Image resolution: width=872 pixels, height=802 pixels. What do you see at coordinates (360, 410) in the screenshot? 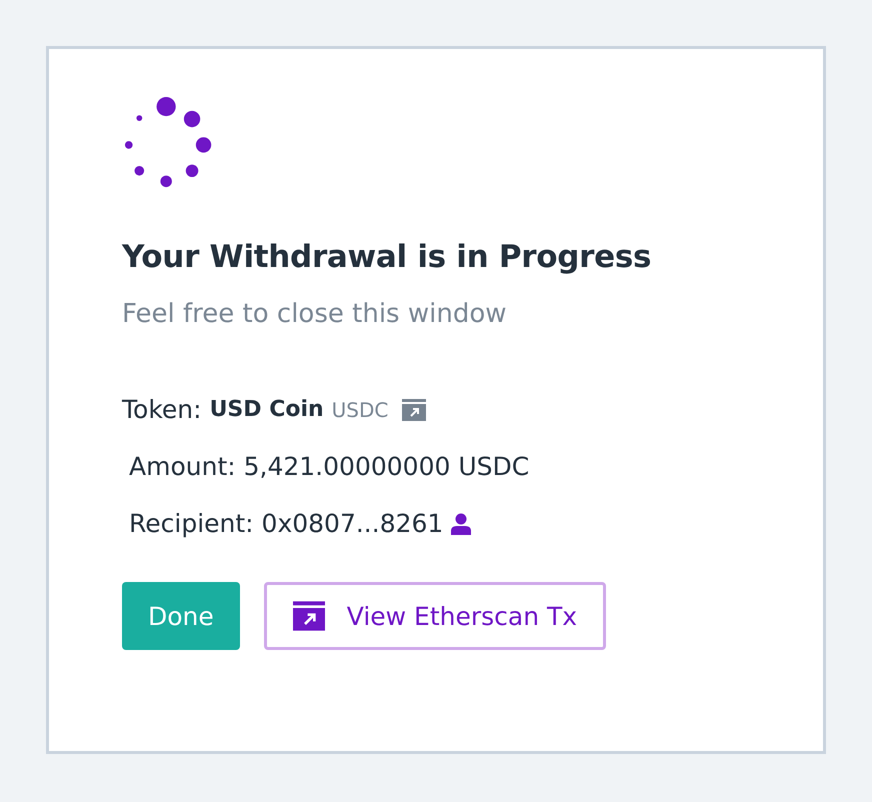
I see `token-symbol: USDC` at bounding box center [360, 410].